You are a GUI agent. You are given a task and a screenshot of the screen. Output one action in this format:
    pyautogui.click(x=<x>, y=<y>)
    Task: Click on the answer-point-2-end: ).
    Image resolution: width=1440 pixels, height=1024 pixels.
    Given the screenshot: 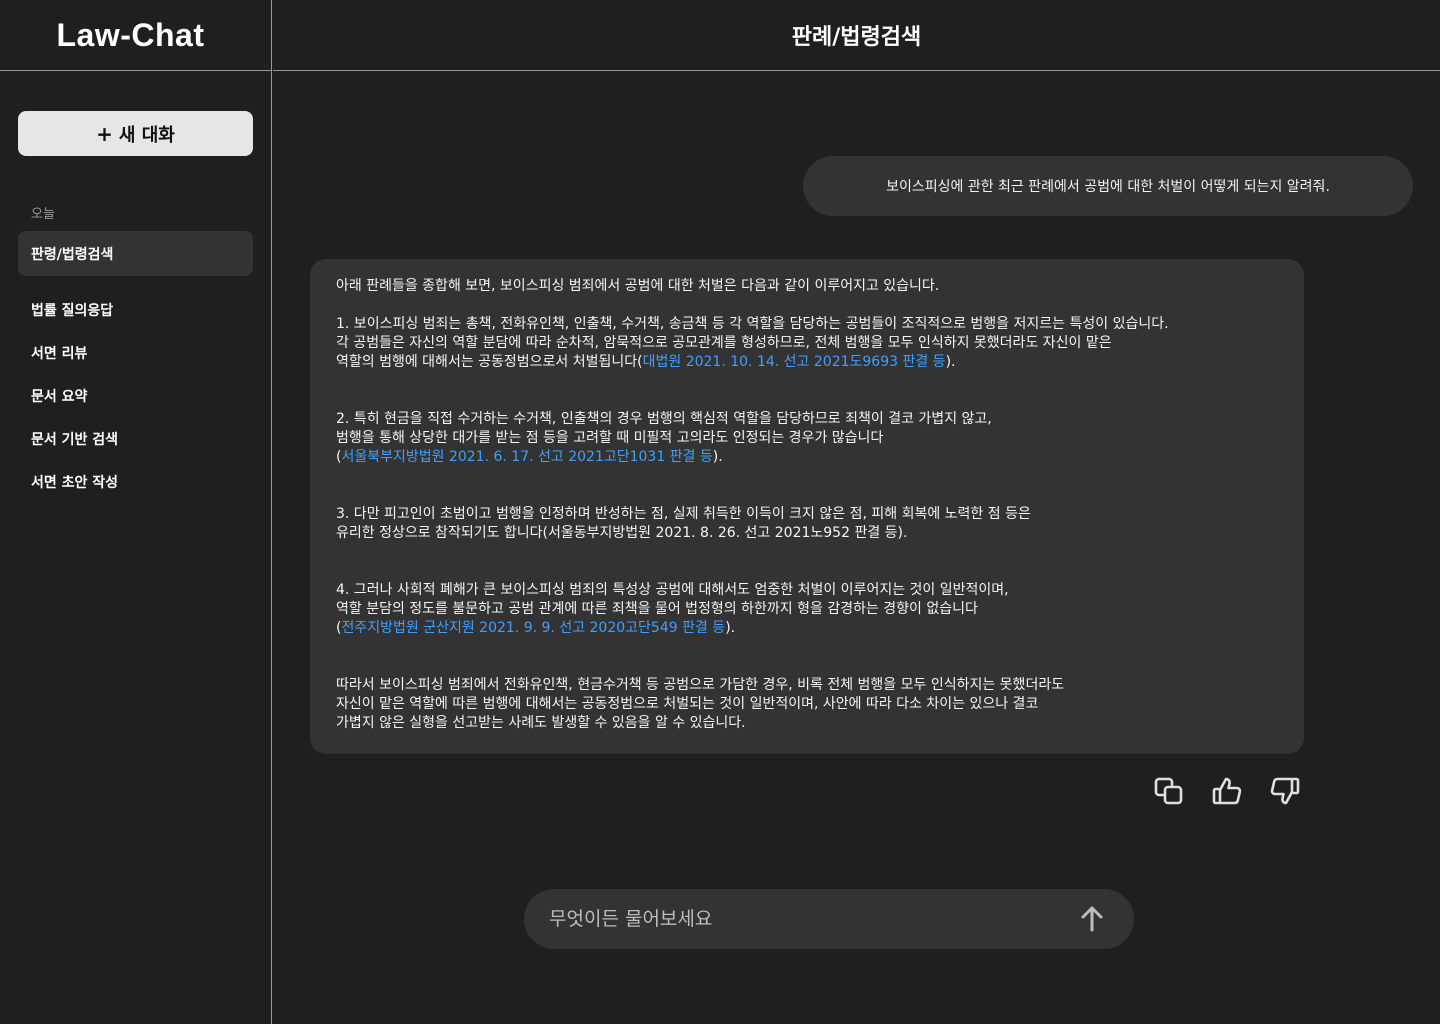 What is the action you would take?
    pyautogui.click(x=717, y=457)
    